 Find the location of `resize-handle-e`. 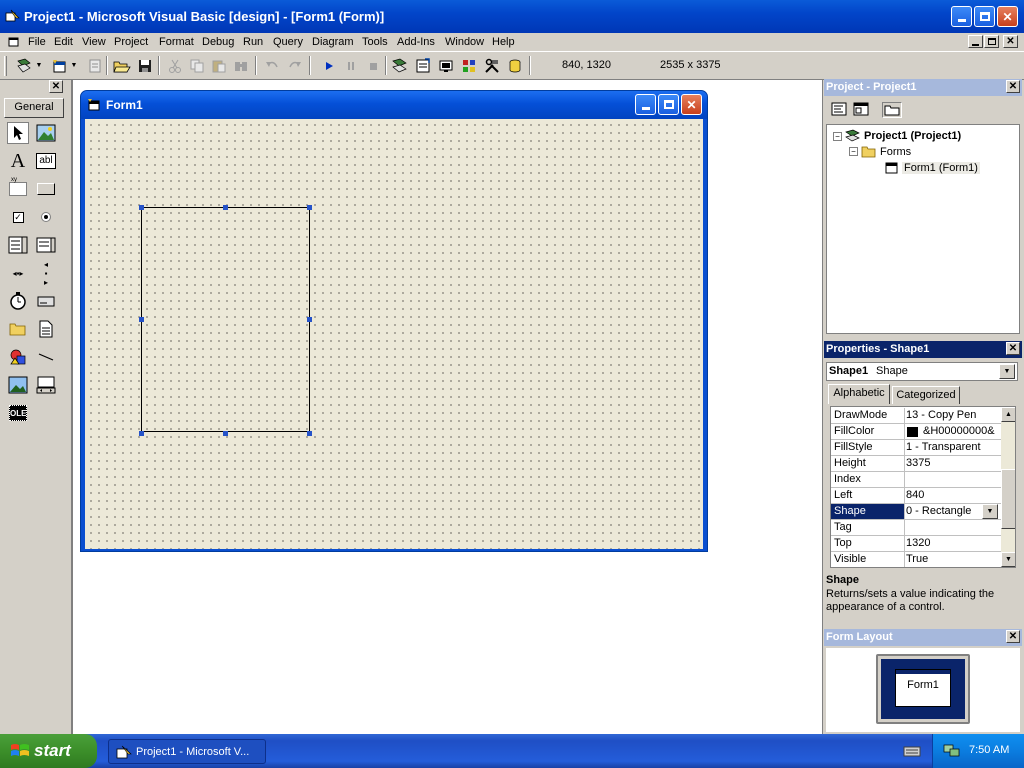

resize-handle-e is located at coordinates (309, 319).